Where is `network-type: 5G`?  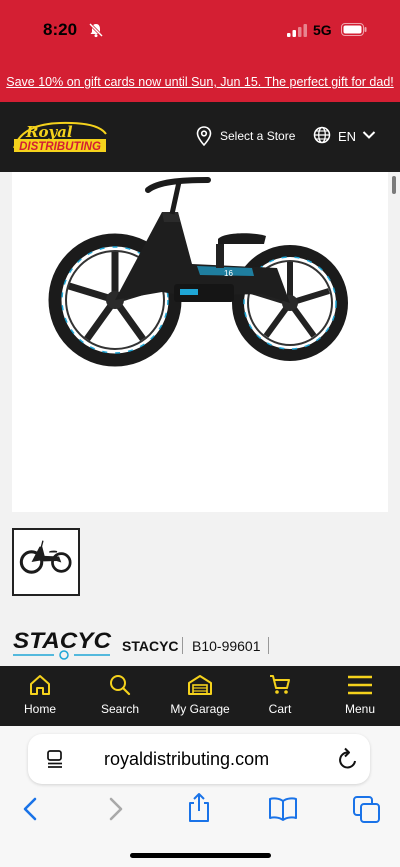 network-type: 5G is located at coordinates (322, 30).